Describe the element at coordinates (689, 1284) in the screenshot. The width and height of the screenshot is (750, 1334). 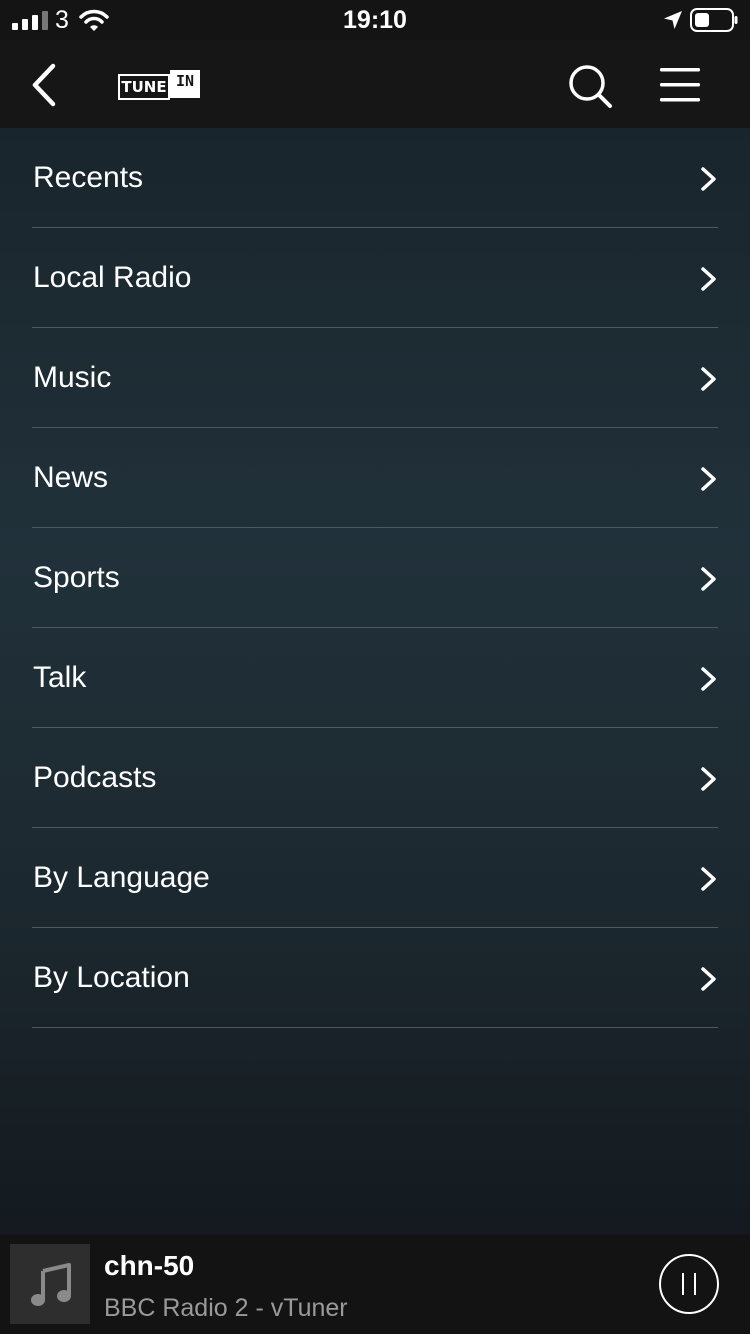
I see `pause-button` at that location.